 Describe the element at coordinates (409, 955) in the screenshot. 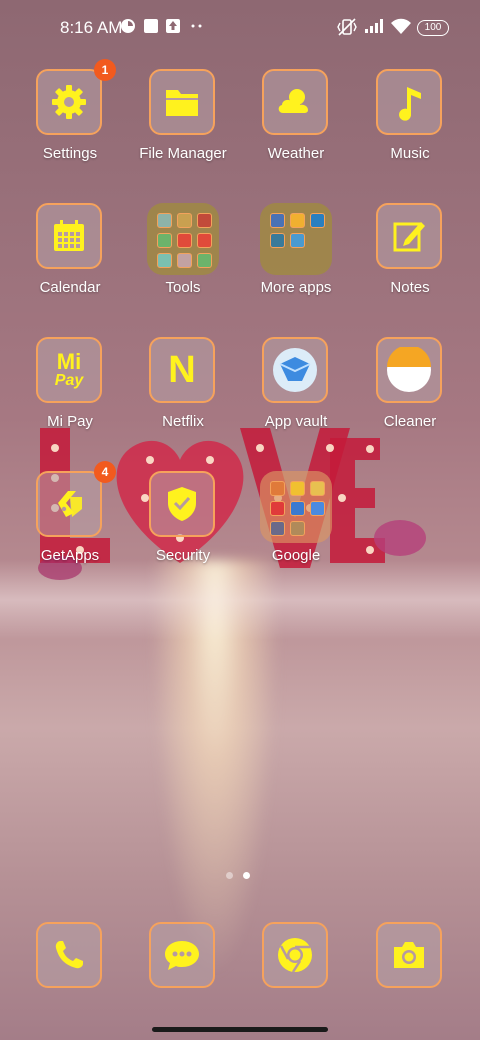

I see `camera-icon` at that location.